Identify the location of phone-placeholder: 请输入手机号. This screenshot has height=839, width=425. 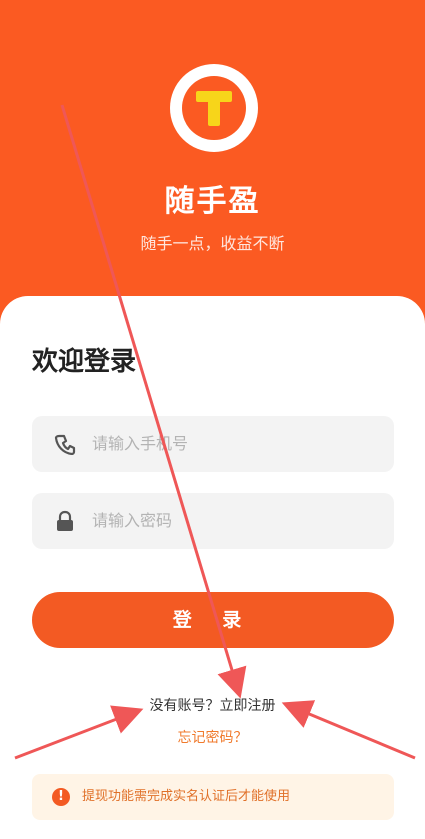
(140, 443).